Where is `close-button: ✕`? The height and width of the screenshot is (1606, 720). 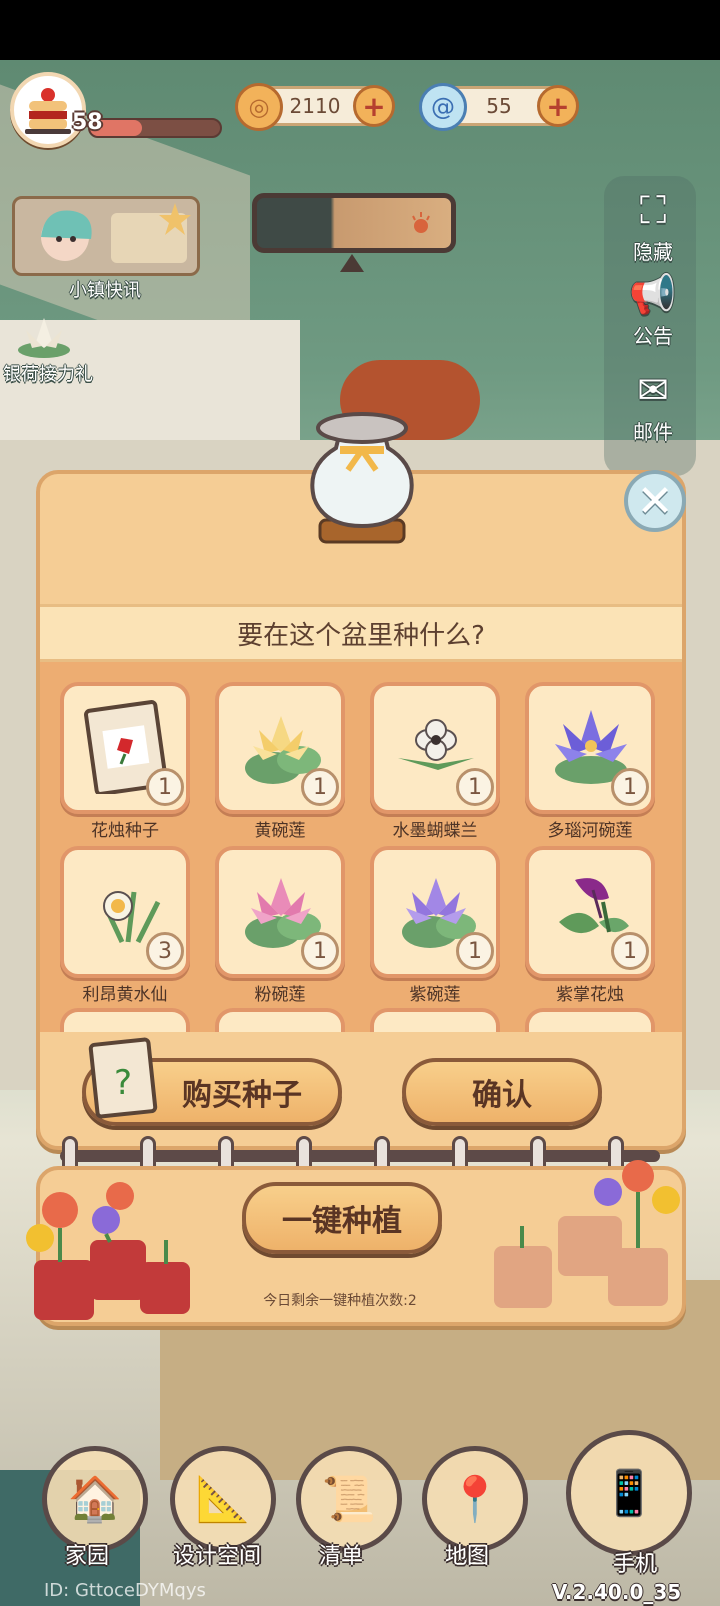
close-button: ✕ is located at coordinates (655, 501).